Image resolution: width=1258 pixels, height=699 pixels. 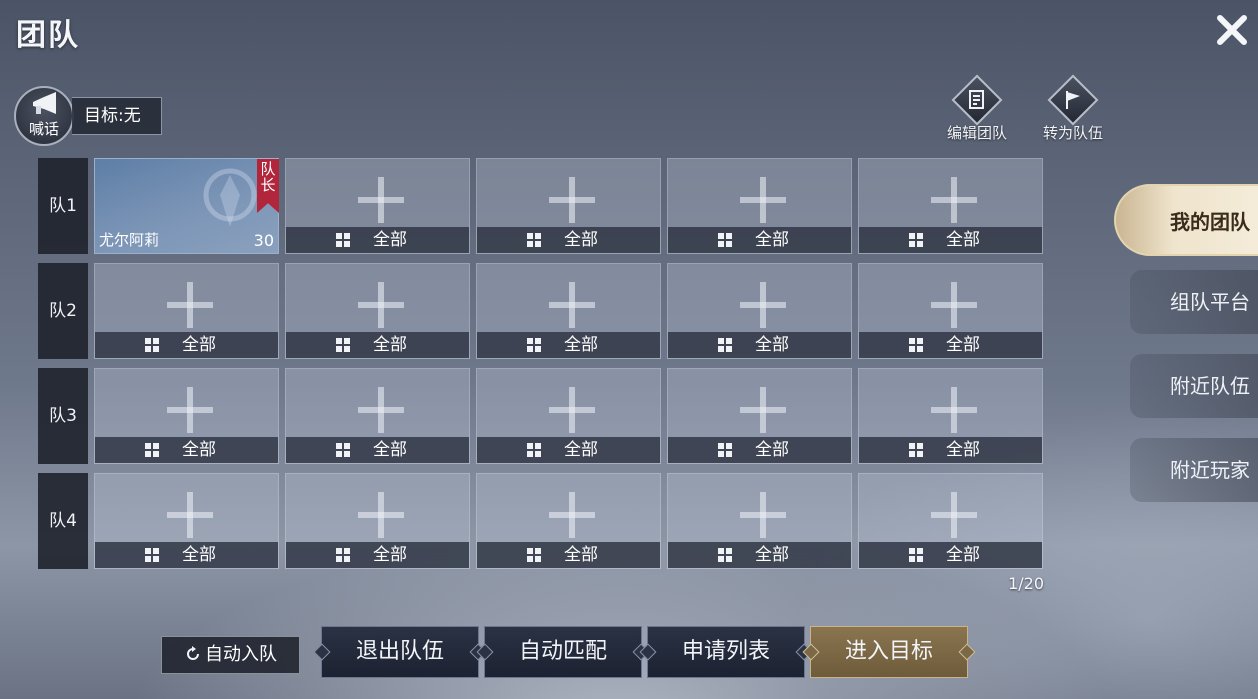 I want to click on shout-button: 喊话, so click(x=44, y=116).